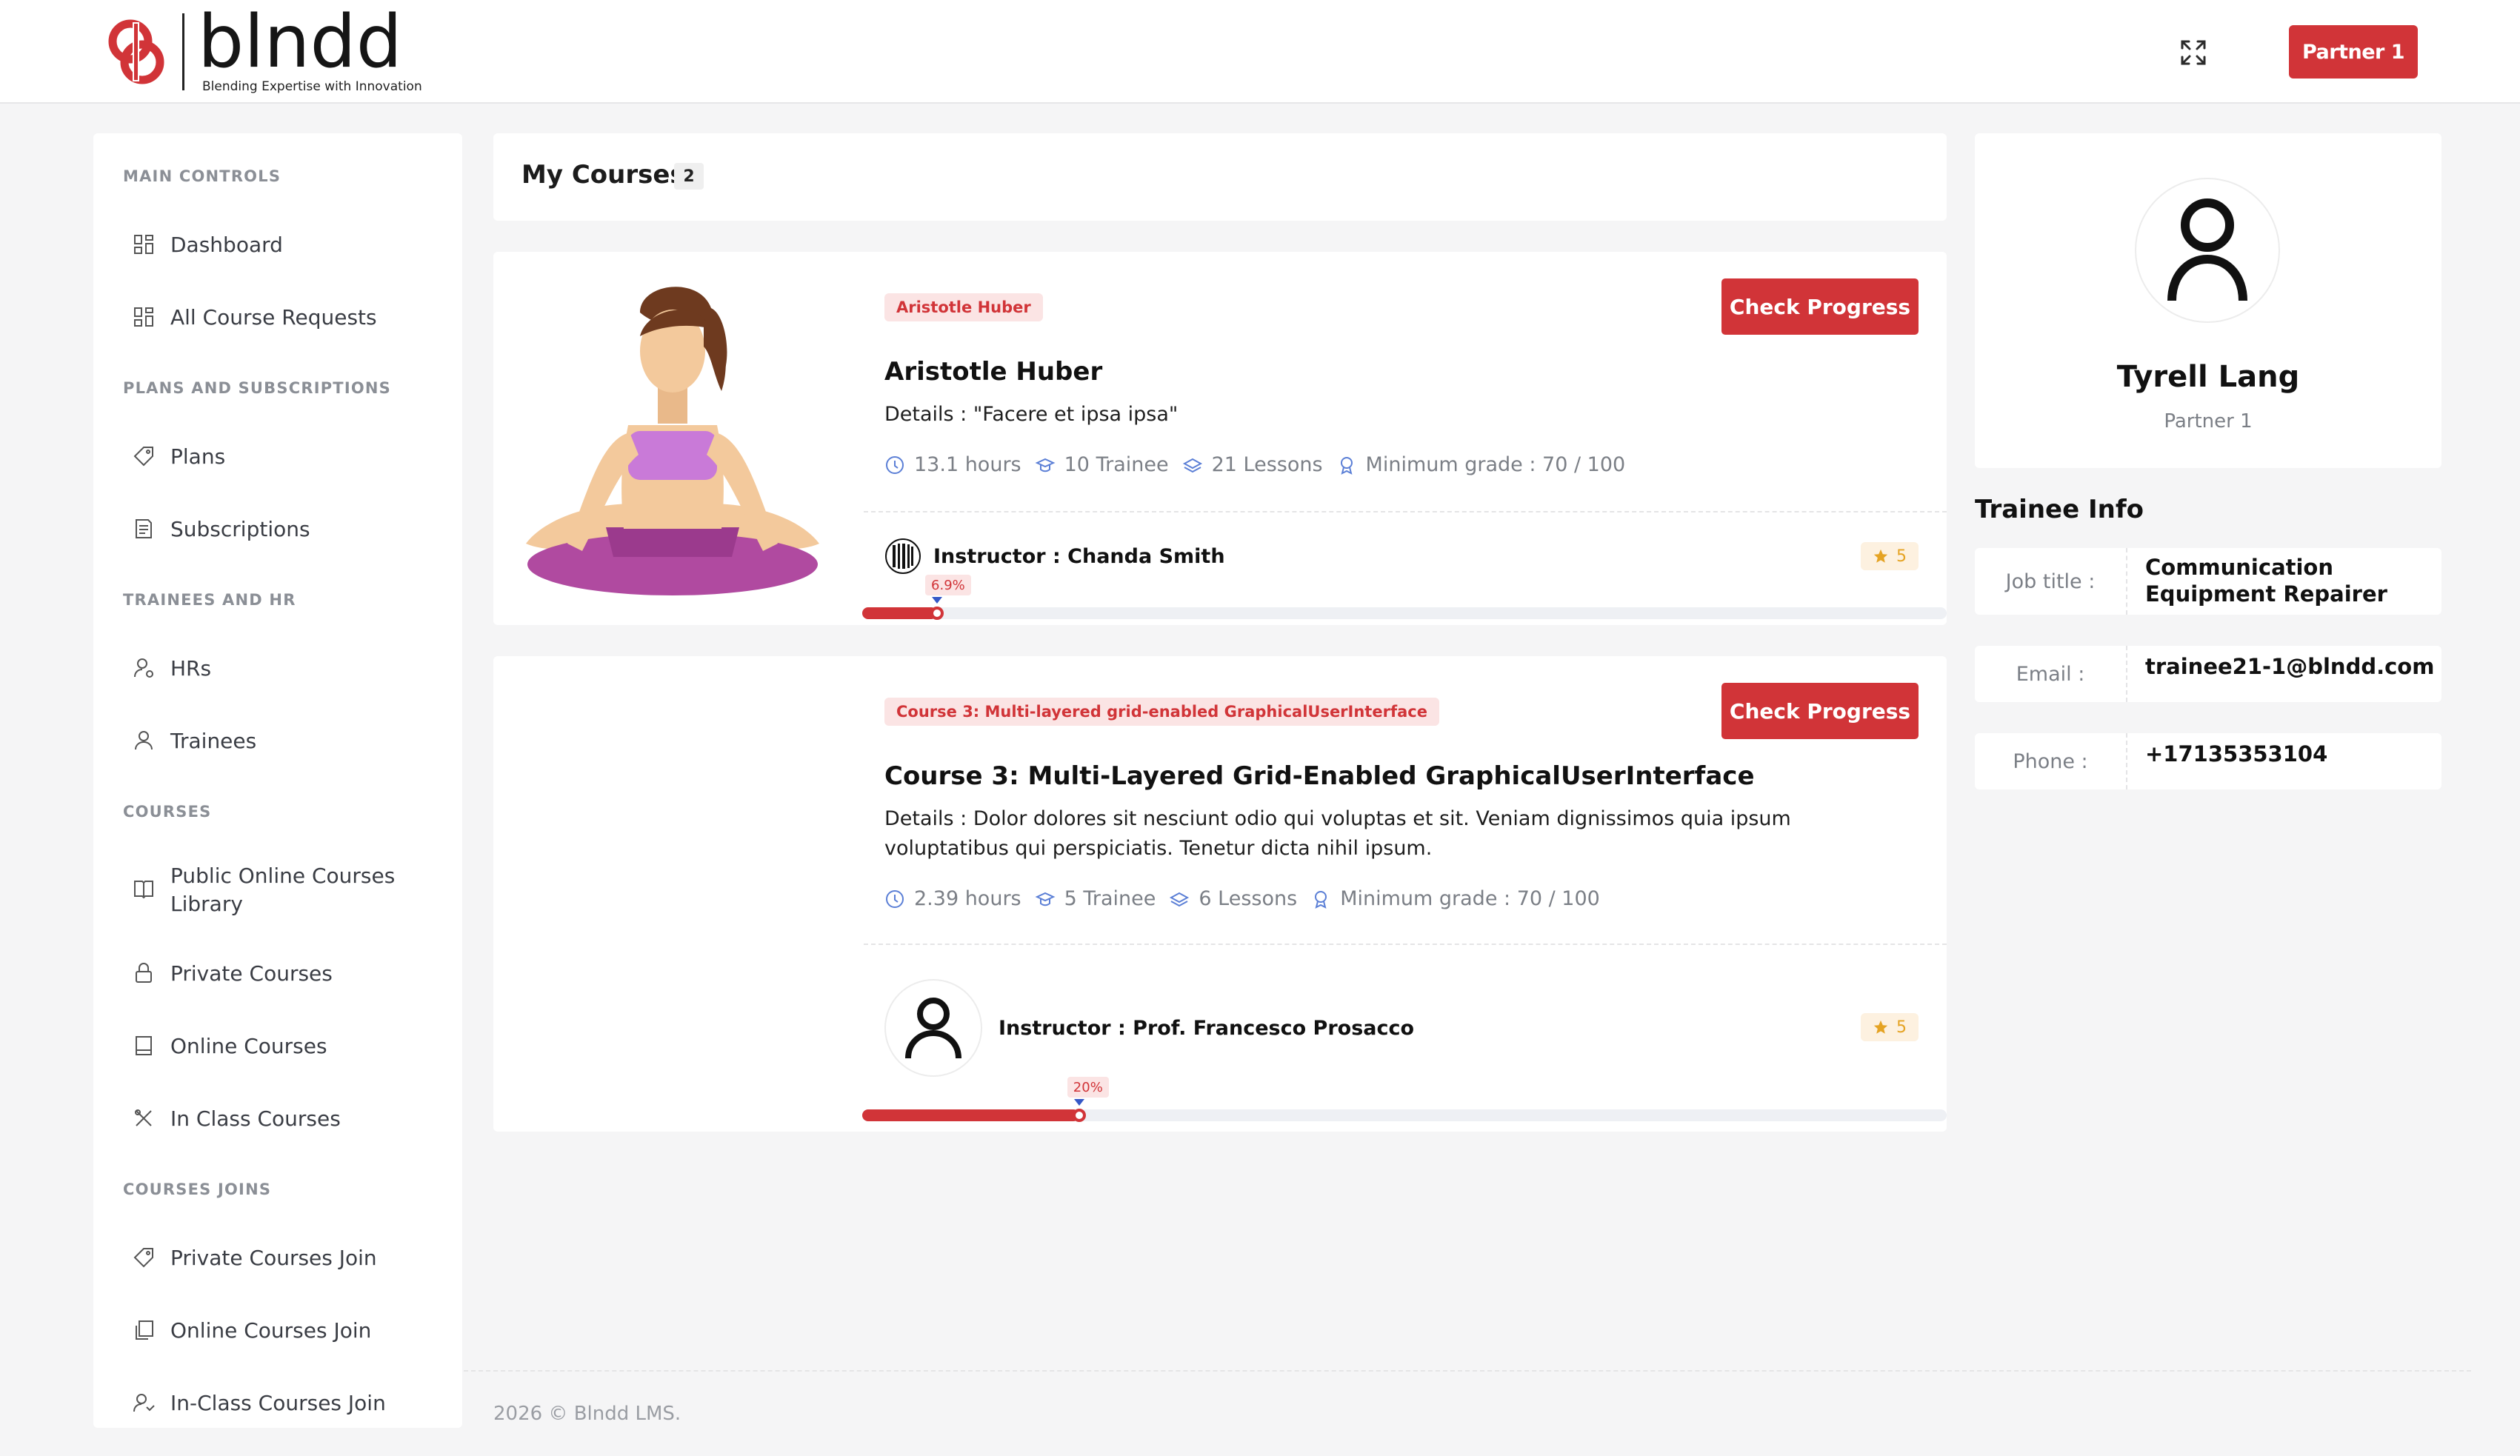 This screenshot has width=2520, height=1456. Describe the element at coordinates (2207, 250) in the screenshot. I see `avatar` at that location.